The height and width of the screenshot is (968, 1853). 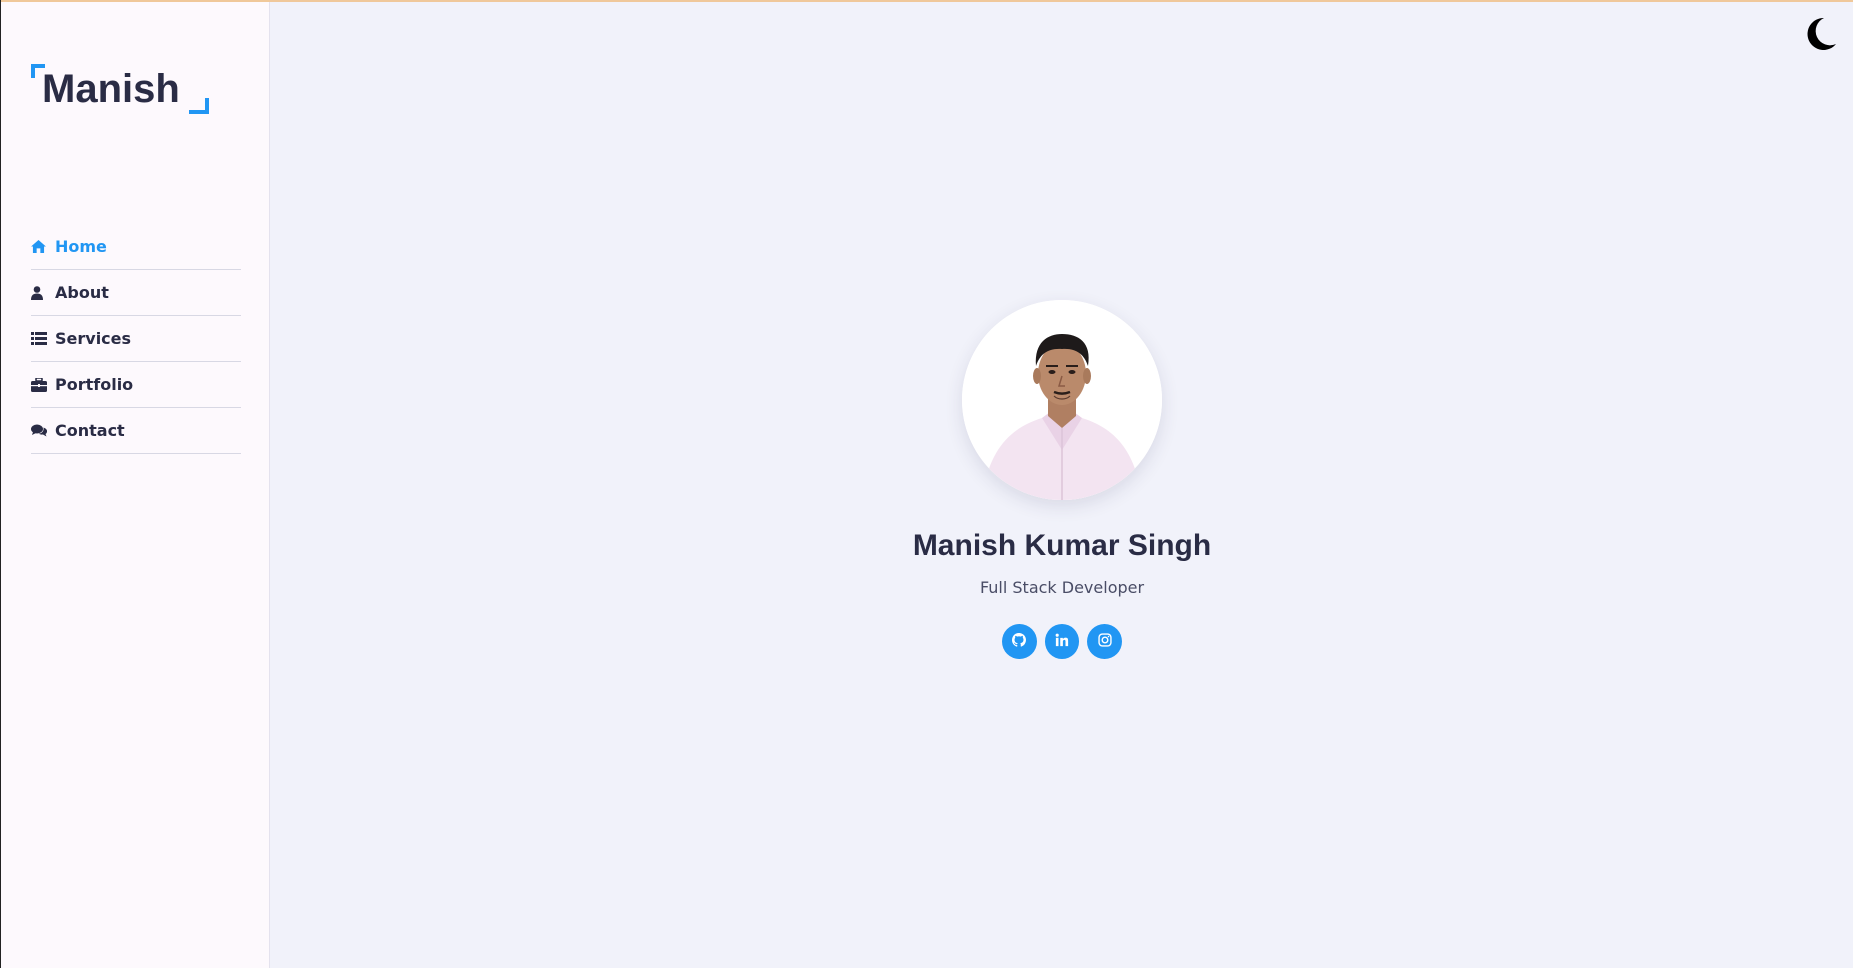 What do you see at coordinates (926, 1) in the screenshot?
I see `top-accent-line` at bounding box center [926, 1].